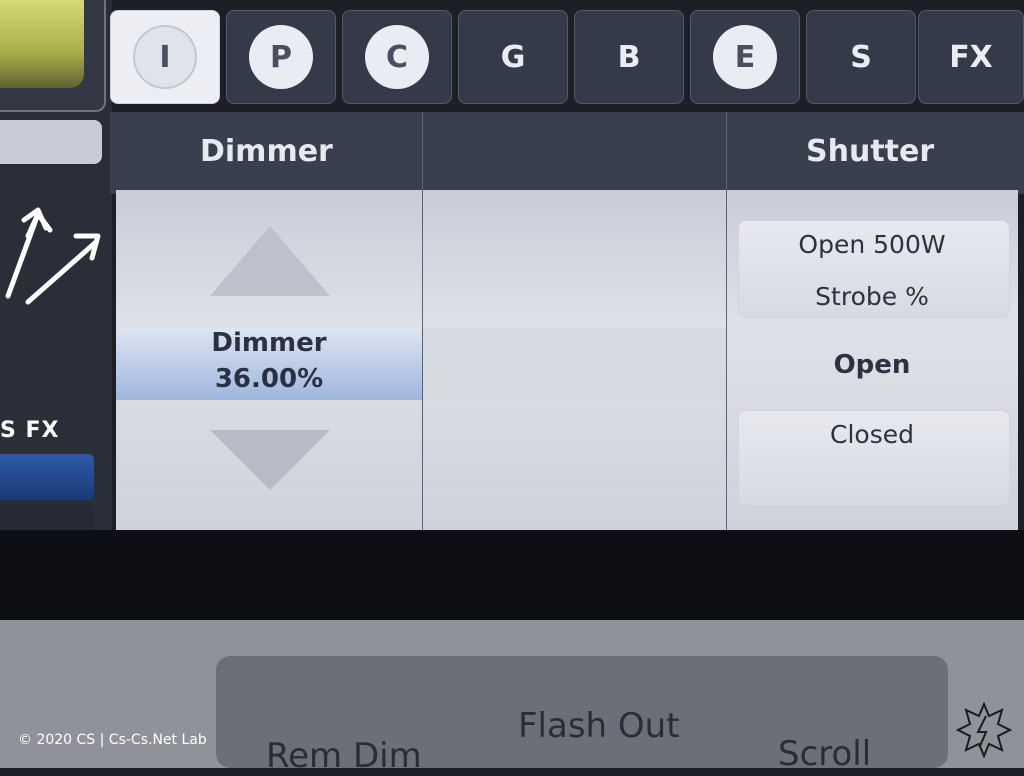 The height and width of the screenshot is (776, 1024). Describe the element at coordinates (745, 57) in the screenshot. I see `tab-effects: E` at that location.